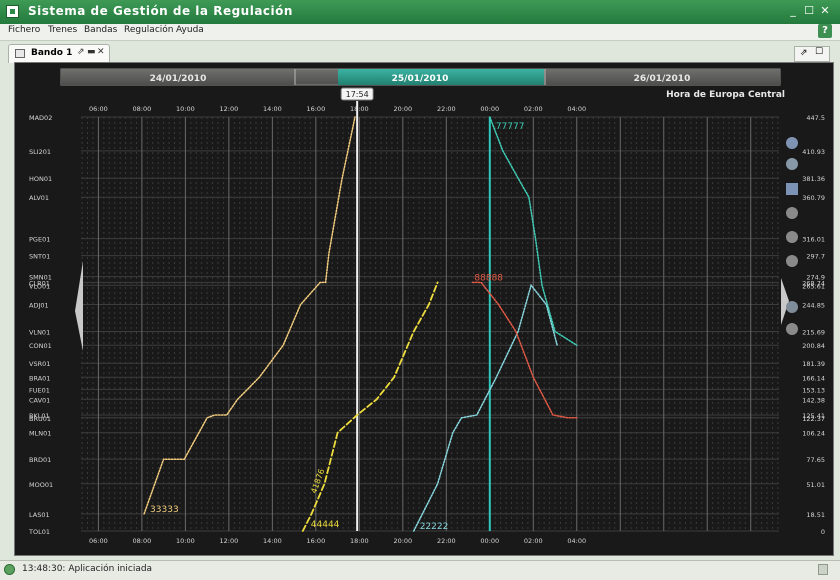 The width and height of the screenshot is (840, 580). I want to click on timezone-label: Hora de Europa Central, so click(725, 95).